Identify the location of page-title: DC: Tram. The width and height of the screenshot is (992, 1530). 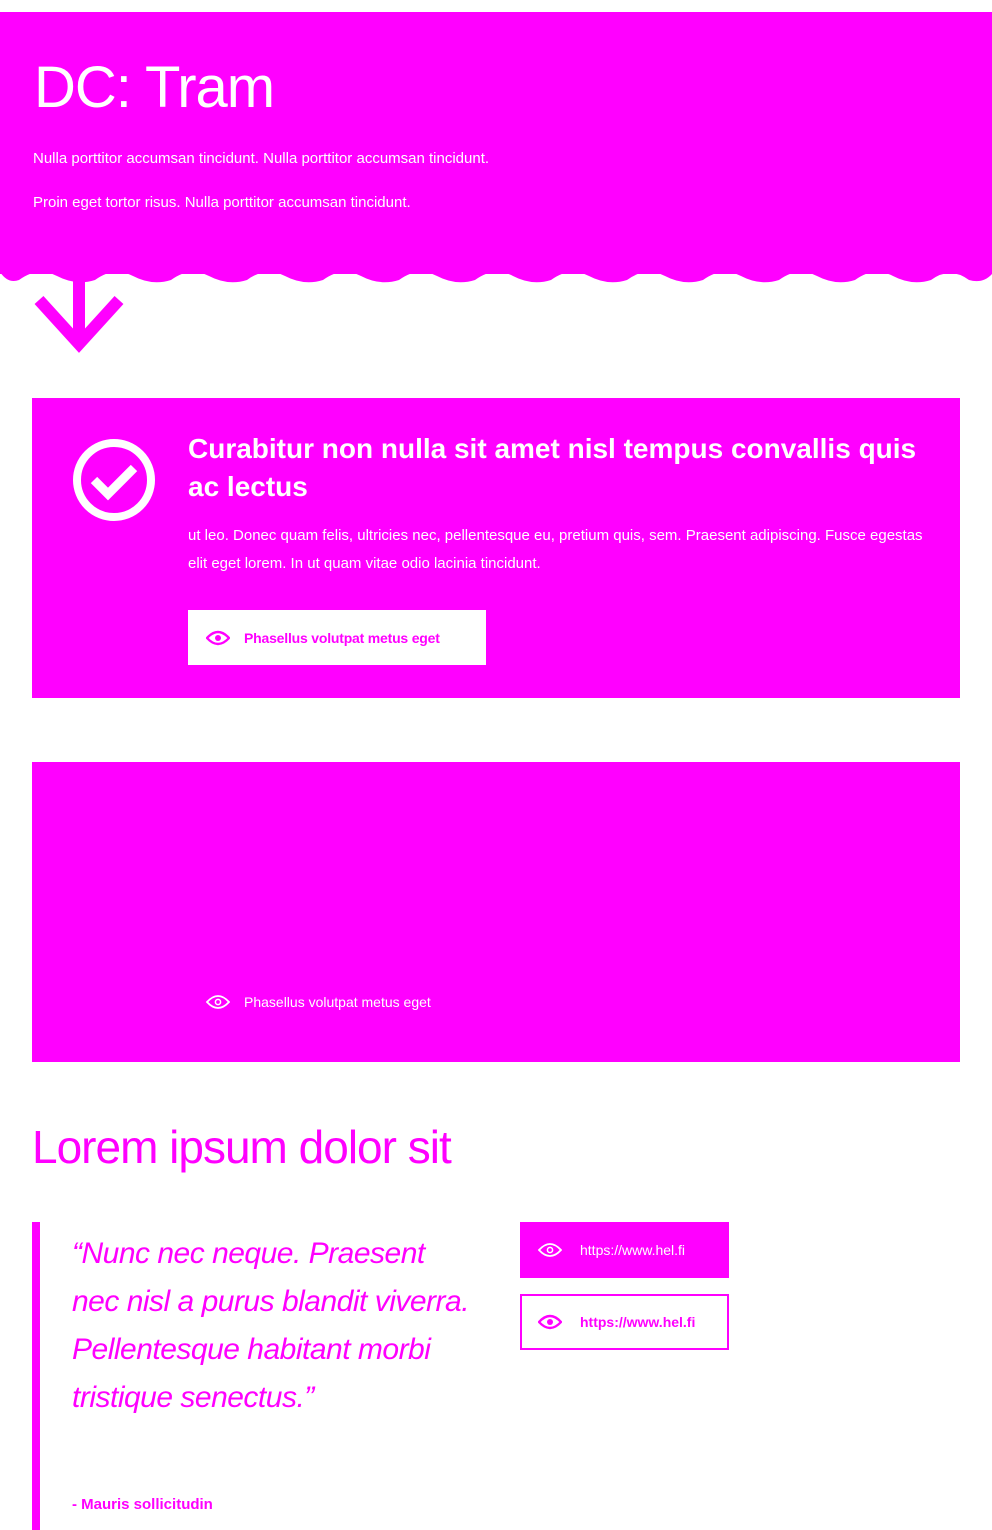
(154, 87).